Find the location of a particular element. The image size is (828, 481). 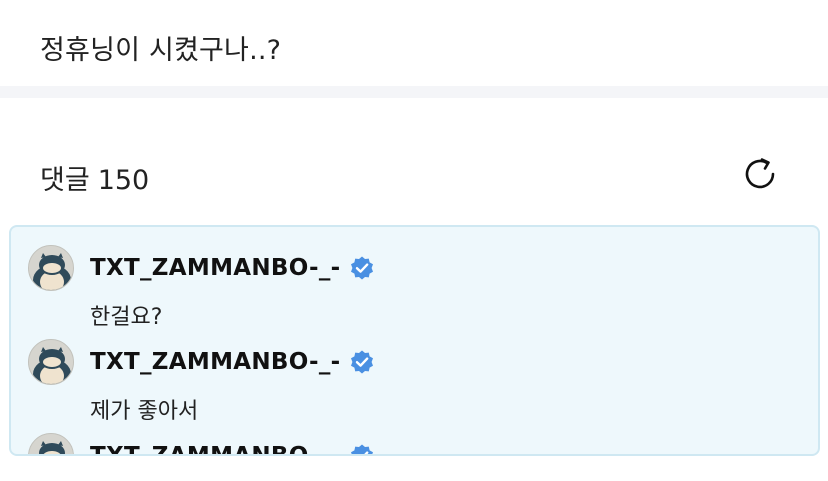

comment-item: TXT_ZAMMANBO-_- is located at coordinates (414, 443).